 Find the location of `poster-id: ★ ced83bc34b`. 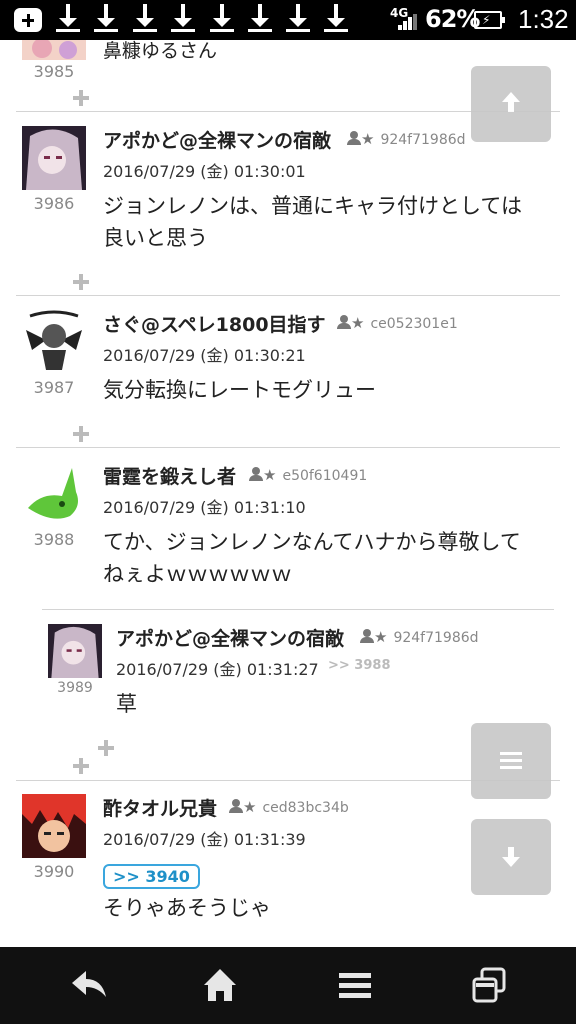

poster-id: ★ ced83bc34b is located at coordinates (289, 807).